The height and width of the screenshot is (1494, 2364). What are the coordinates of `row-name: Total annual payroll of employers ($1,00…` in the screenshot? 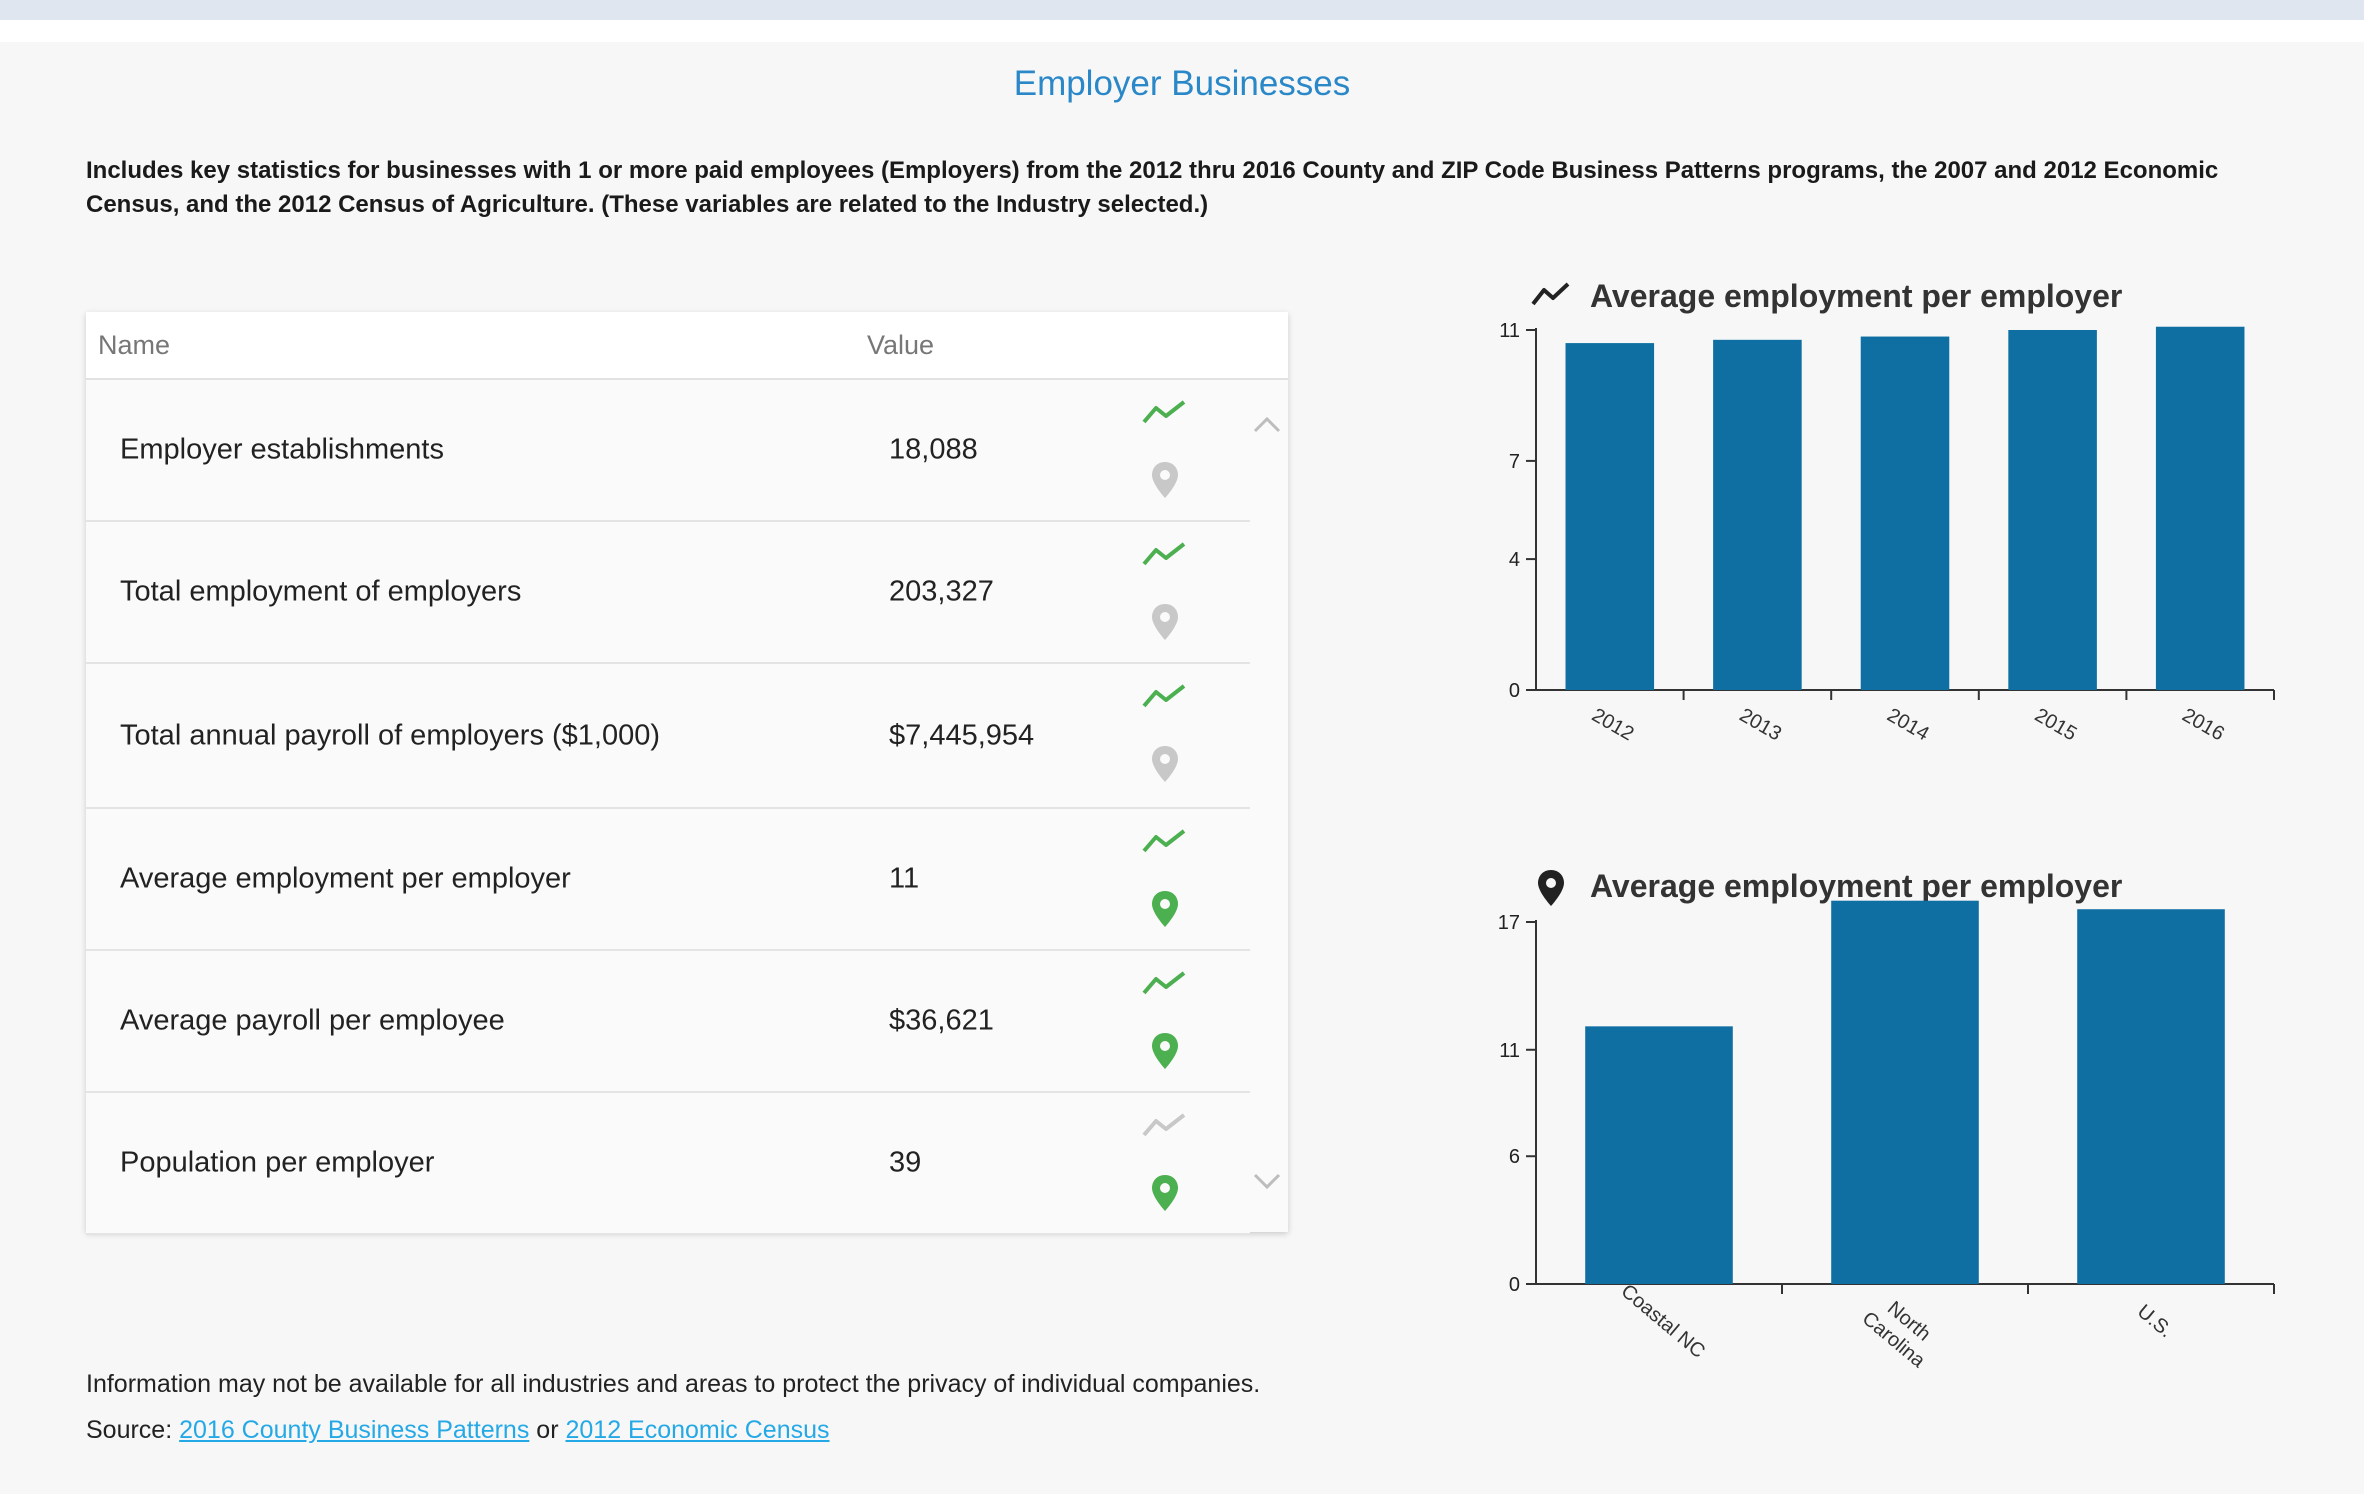 It's located at (390, 735).